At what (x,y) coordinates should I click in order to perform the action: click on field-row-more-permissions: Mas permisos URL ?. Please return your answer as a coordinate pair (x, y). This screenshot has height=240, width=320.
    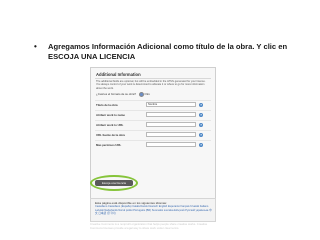
    Looking at the image, I should click on (153, 144).